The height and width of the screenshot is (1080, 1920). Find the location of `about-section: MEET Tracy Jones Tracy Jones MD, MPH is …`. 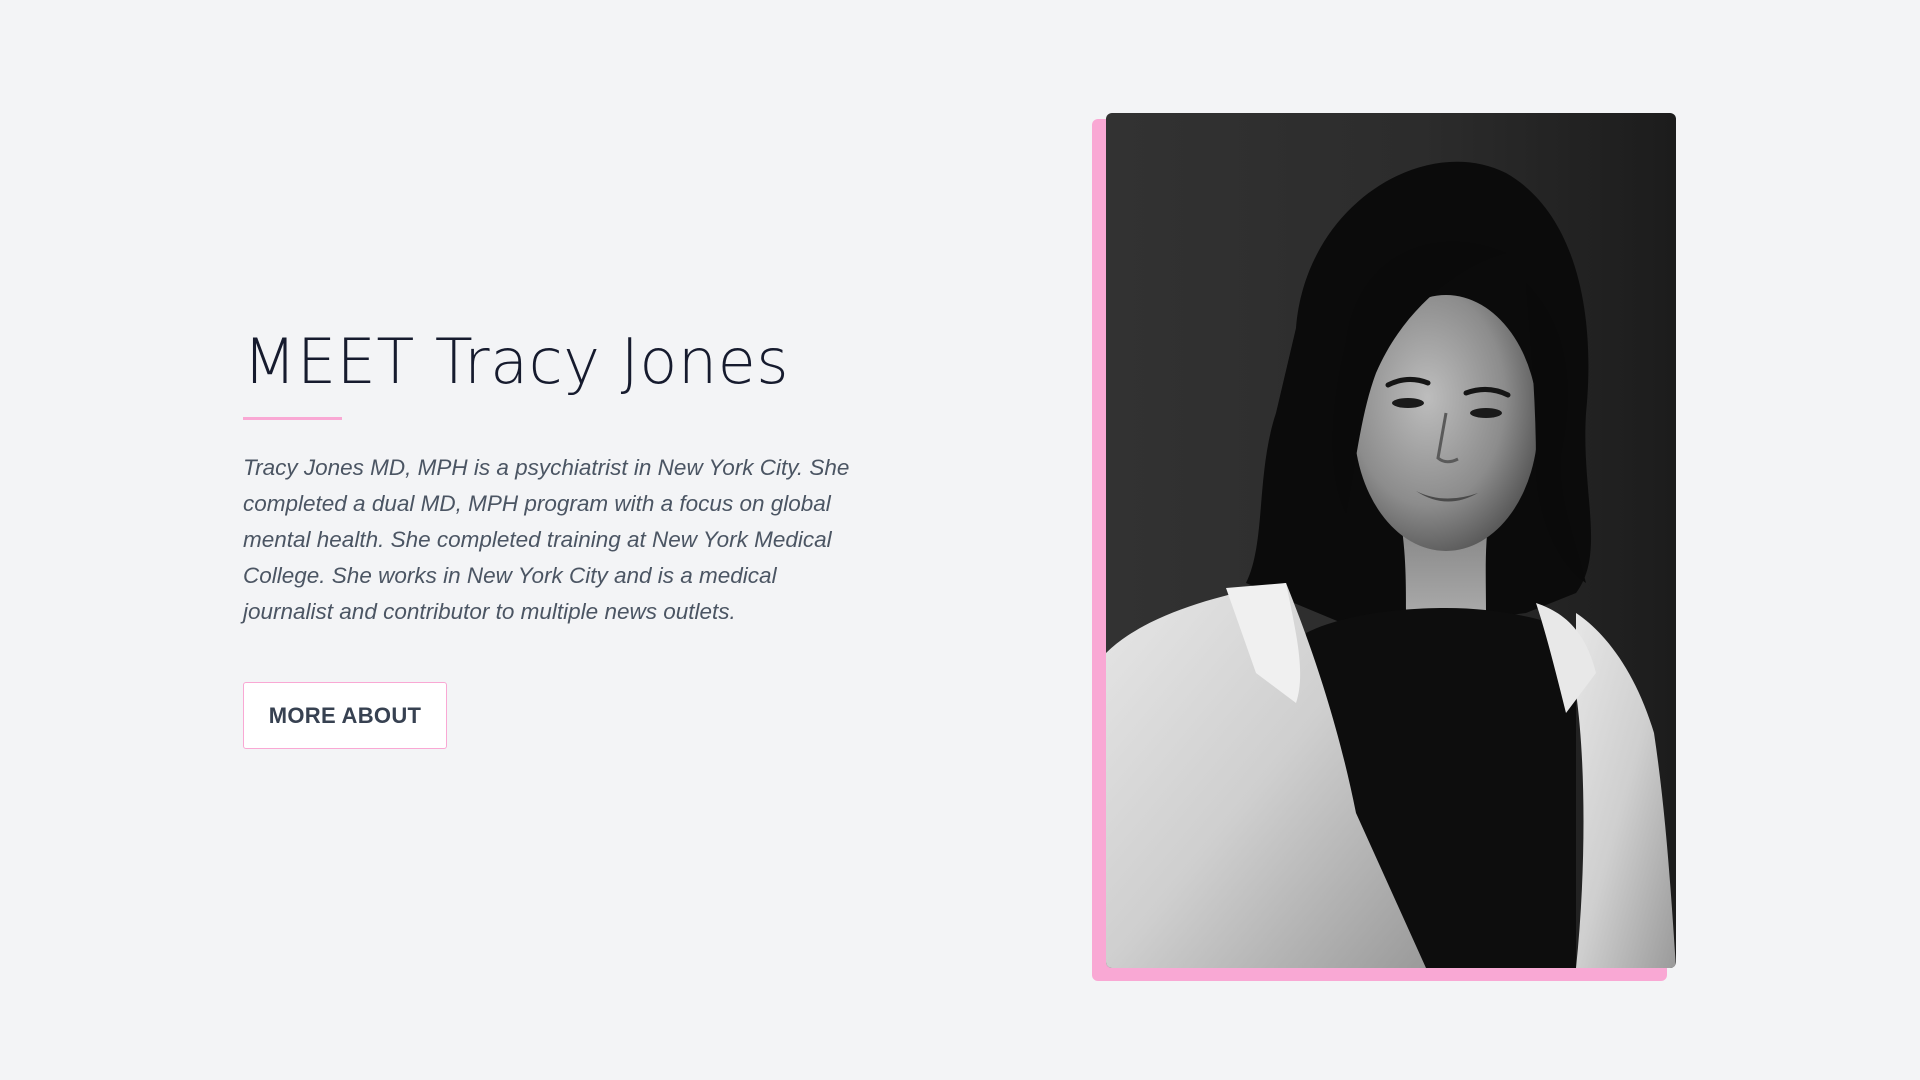

about-section: MEET Tracy Jones Tracy Jones MD, MPH is … is located at coordinates (563, 535).